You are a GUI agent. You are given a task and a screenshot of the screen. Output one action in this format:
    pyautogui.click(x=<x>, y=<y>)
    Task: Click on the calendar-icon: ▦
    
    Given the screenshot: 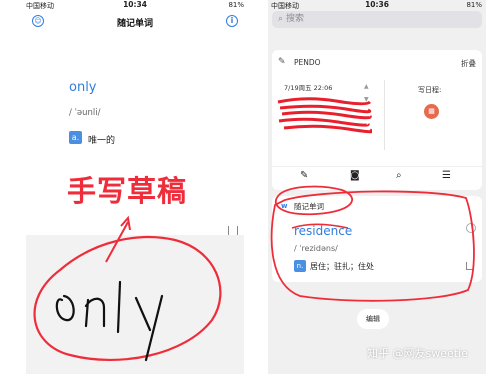 What is the action you would take?
    pyautogui.click(x=431, y=111)
    